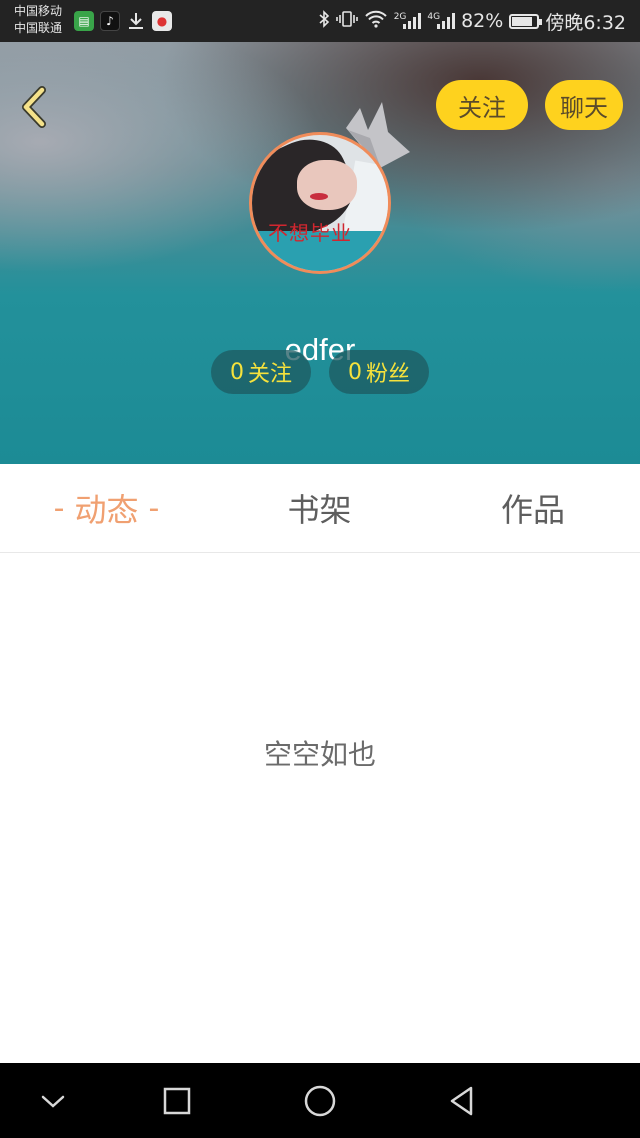  What do you see at coordinates (269, 374) in the screenshot?
I see `following-label: 关注` at bounding box center [269, 374].